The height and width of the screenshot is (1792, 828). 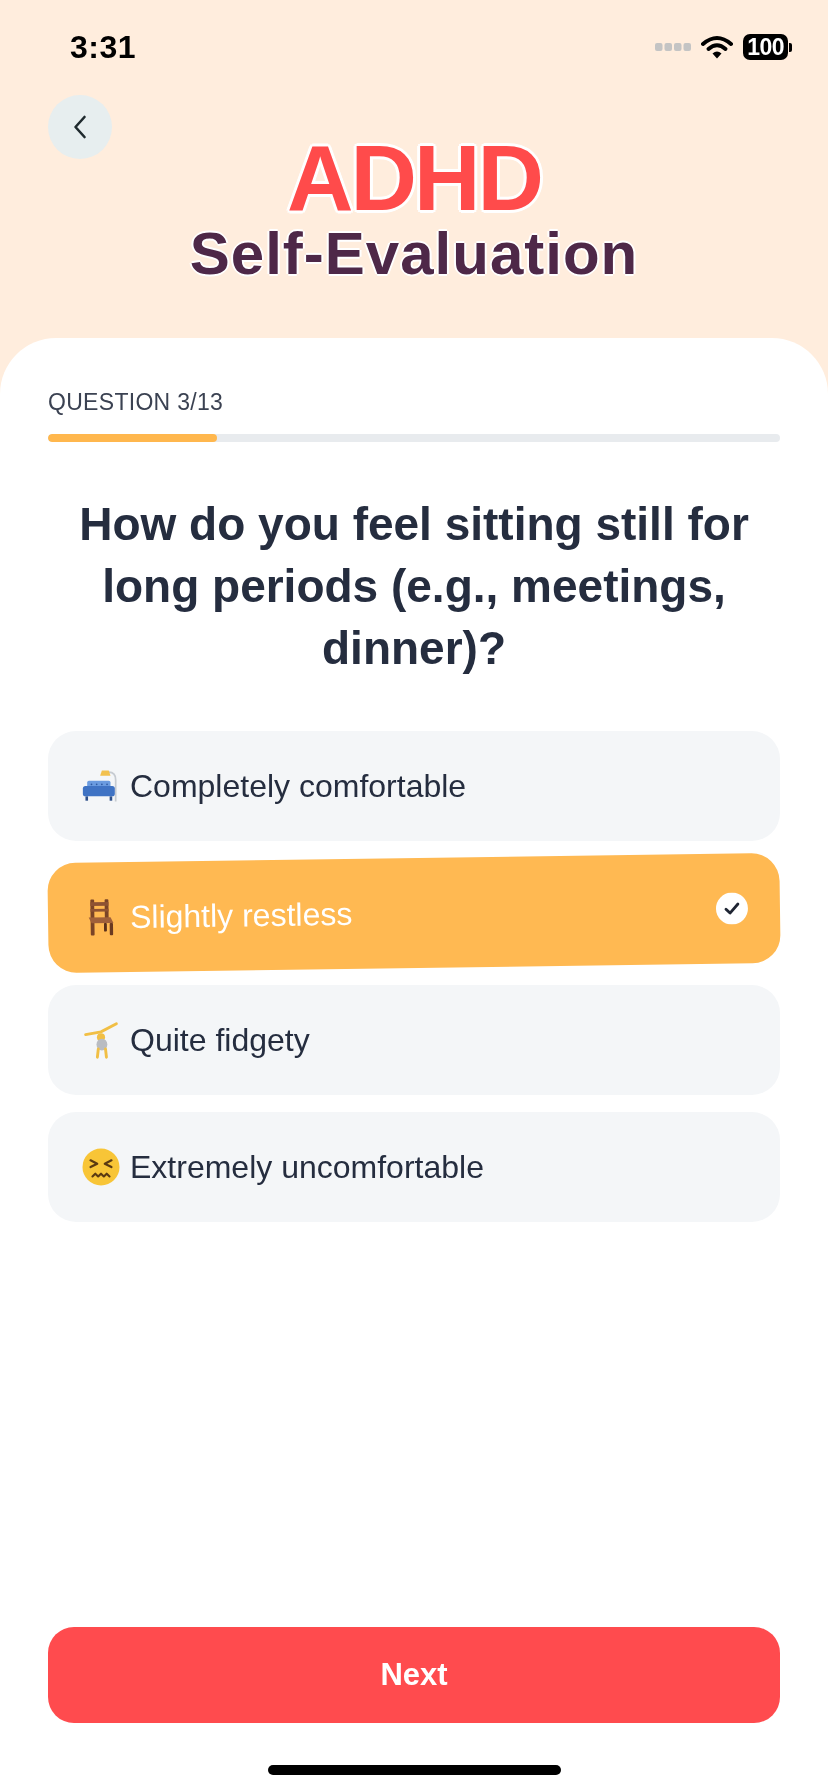 What do you see at coordinates (414, 254) in the screenshot?
I see `app-subtitle: Self-Evaluation` at bounding box center [414, 254].